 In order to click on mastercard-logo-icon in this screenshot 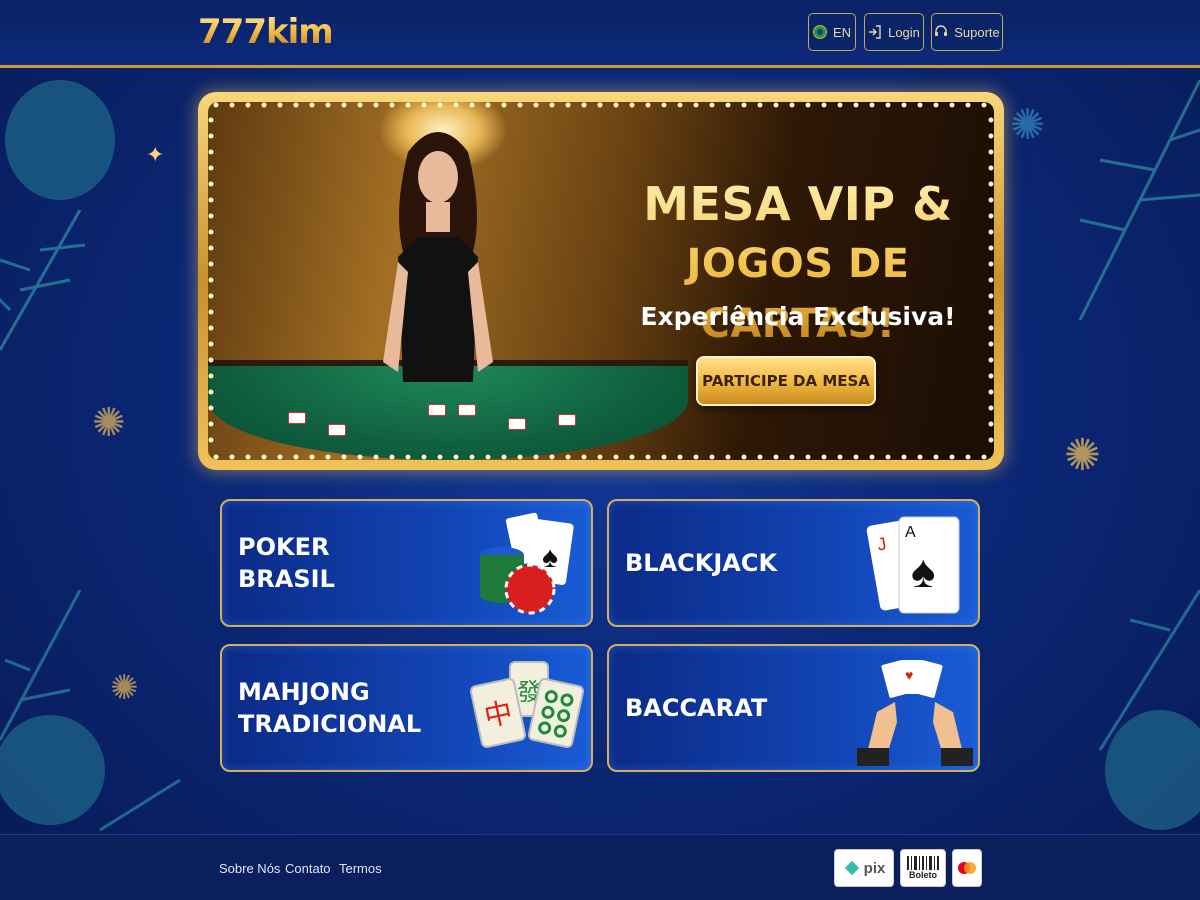, I will do `click(967, 868)`.